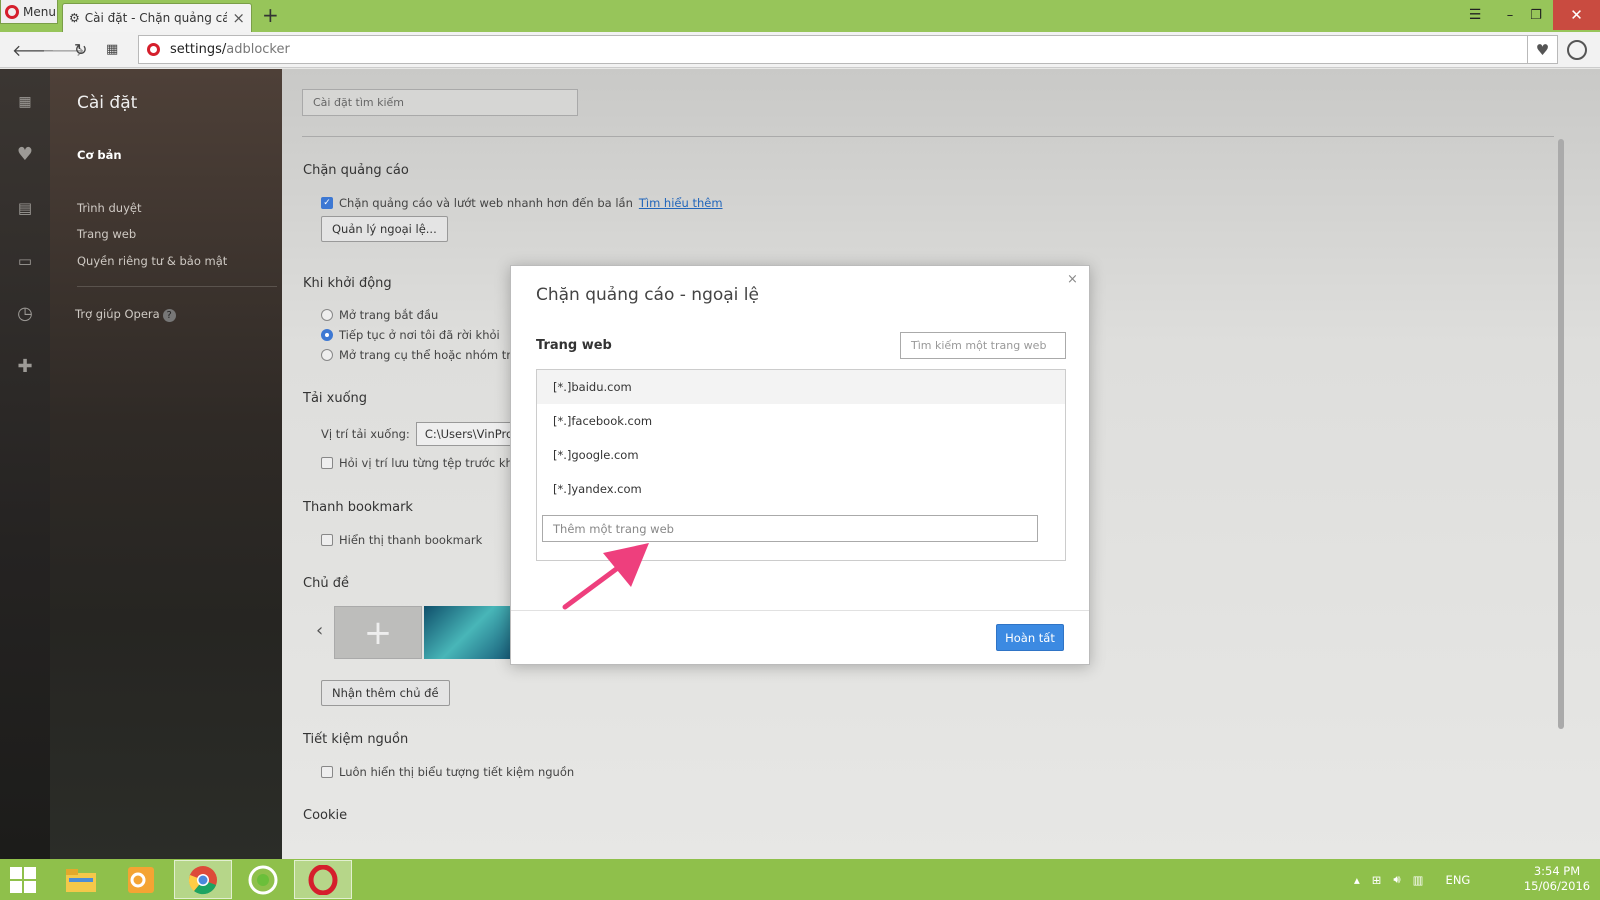  Describe the element at coordinates (12, 11) in the screenshot. I see `opera-logo-icon` at that location.